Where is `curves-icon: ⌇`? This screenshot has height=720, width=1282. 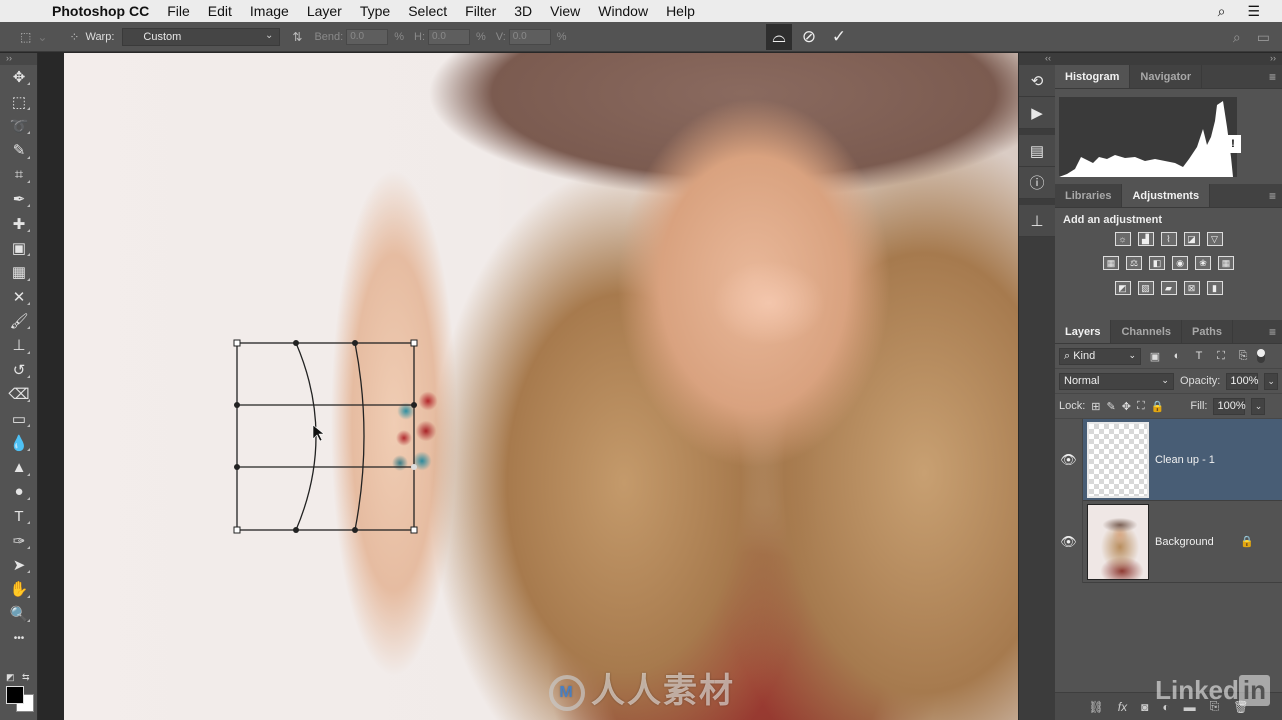 curves-icon: ⌇ is located at coordinates (1168, 239).